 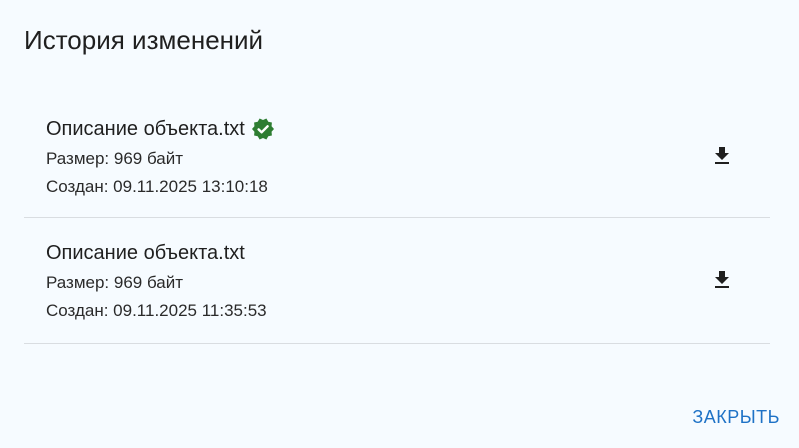 I want to click on dialog-title: История изменений, so click(x=144, y=40).